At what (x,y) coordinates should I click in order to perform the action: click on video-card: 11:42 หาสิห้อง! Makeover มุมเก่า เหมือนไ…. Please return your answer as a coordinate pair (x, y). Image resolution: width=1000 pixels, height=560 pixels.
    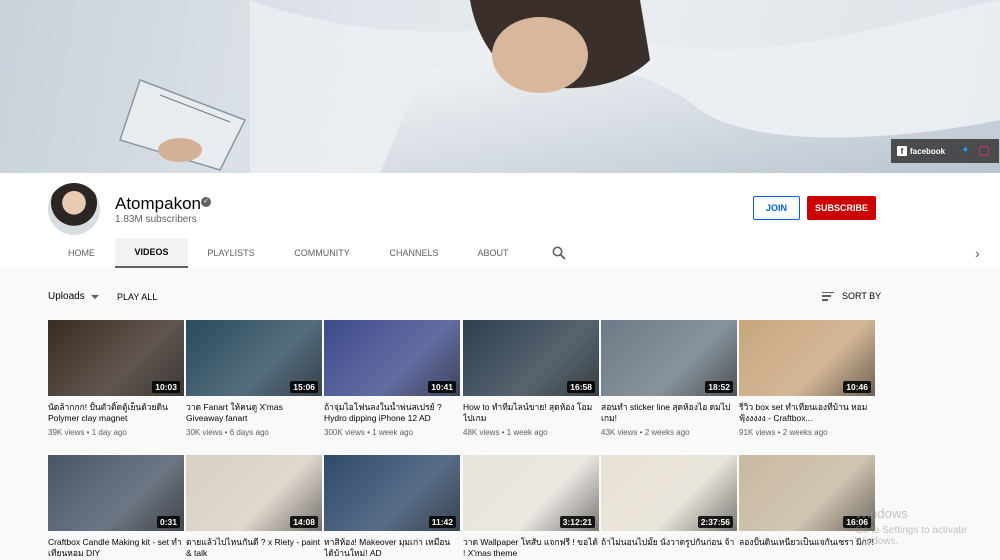
    Looking at the image, I should click on (392, 506).